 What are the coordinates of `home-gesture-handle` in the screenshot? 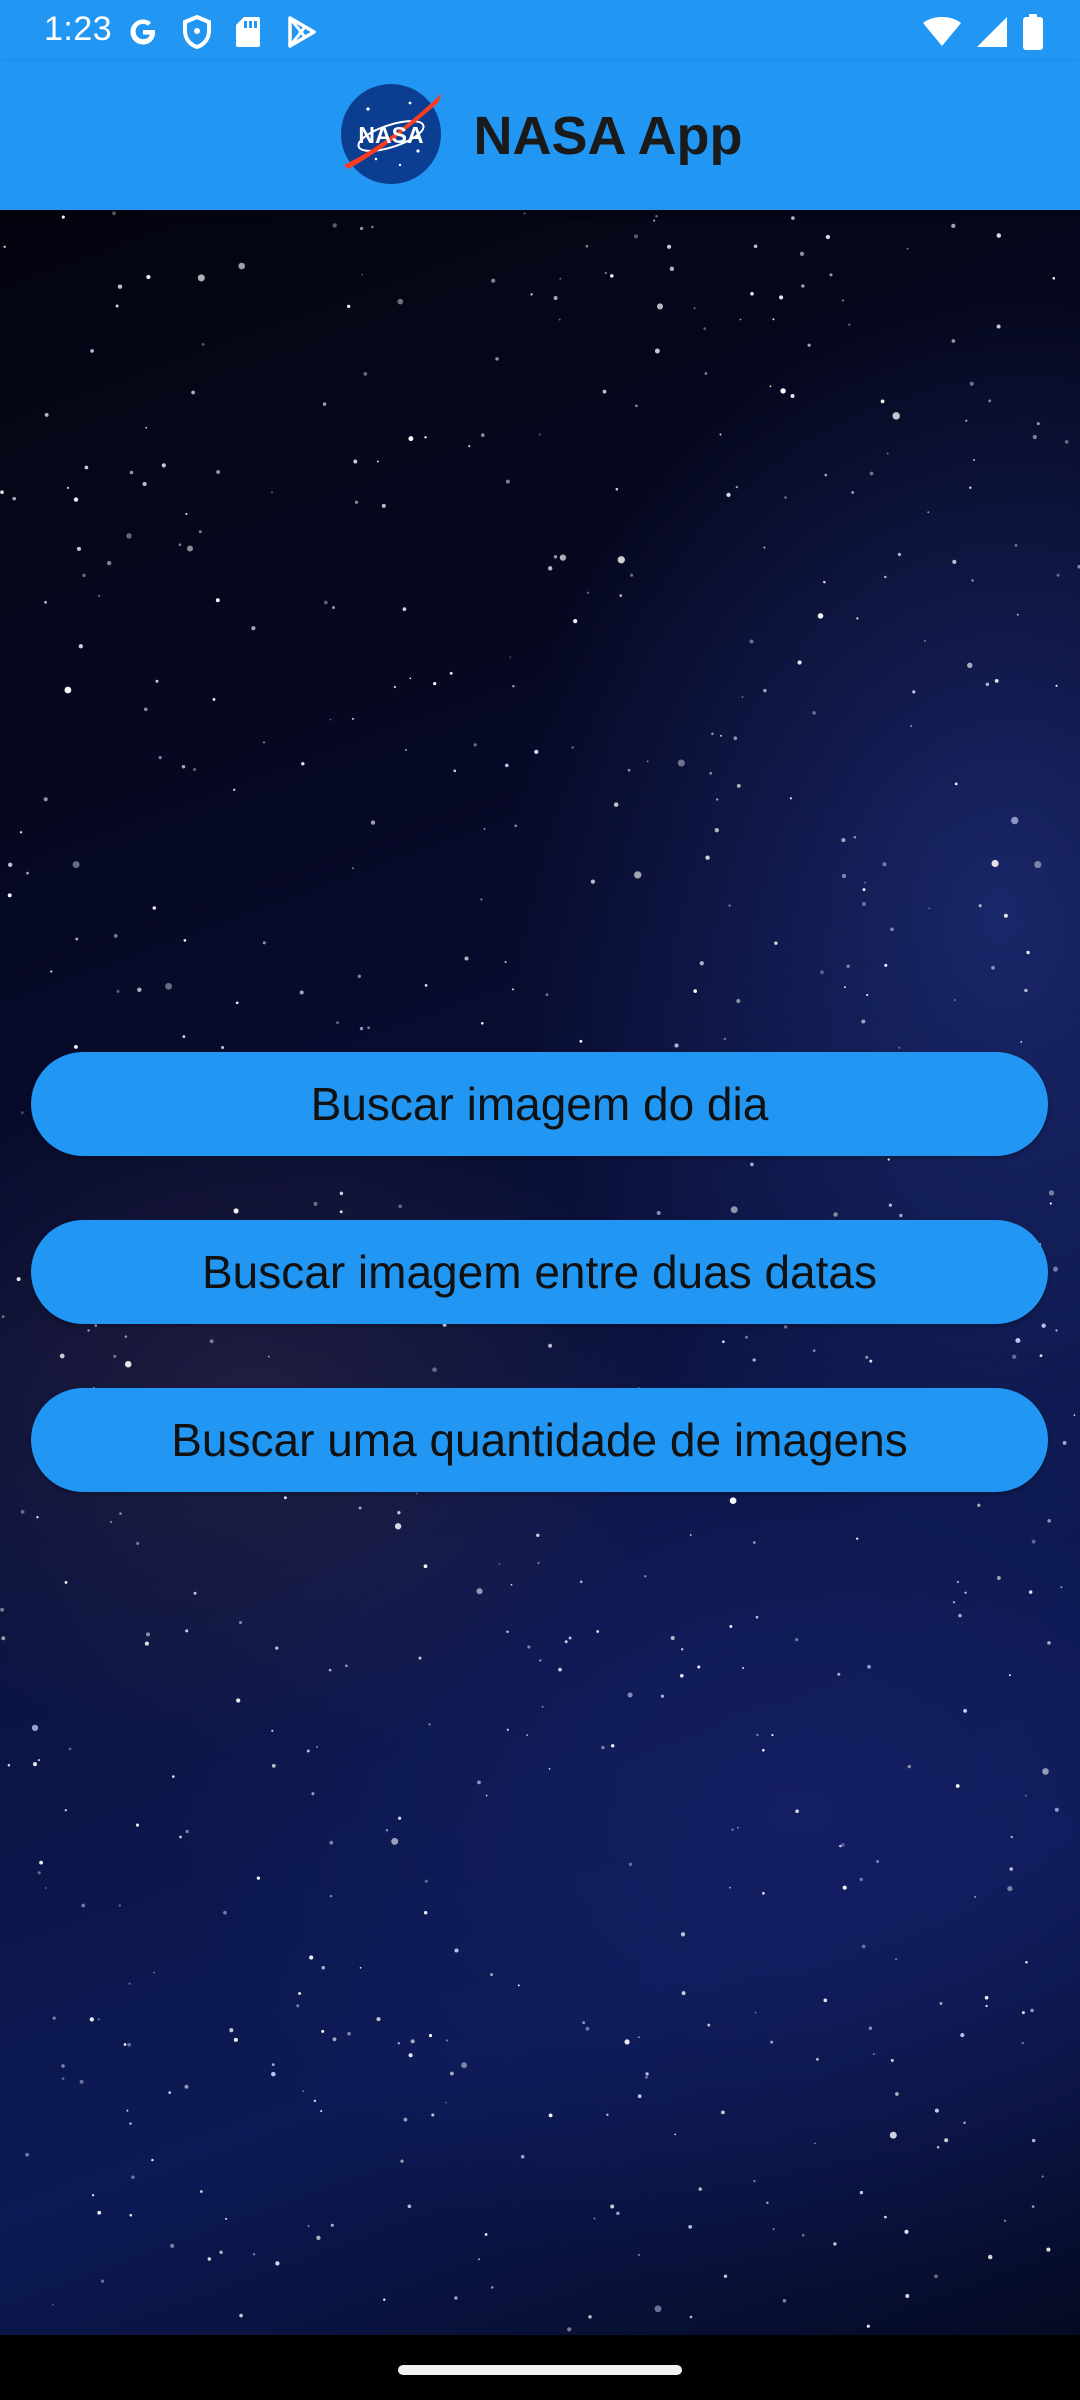 It's located at (540, 2370).